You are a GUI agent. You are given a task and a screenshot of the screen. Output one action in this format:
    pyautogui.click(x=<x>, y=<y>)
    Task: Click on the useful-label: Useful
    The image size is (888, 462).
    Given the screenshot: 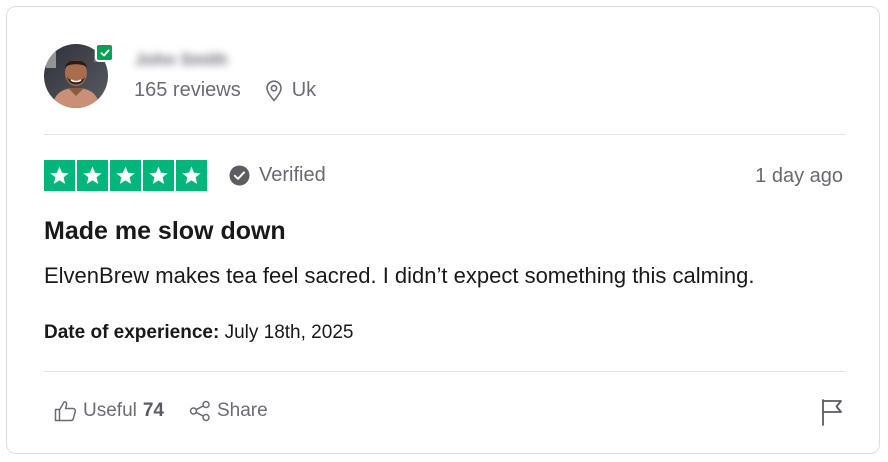 What is the action you would take?
    pyautogui.click(x=110, y=410)
    